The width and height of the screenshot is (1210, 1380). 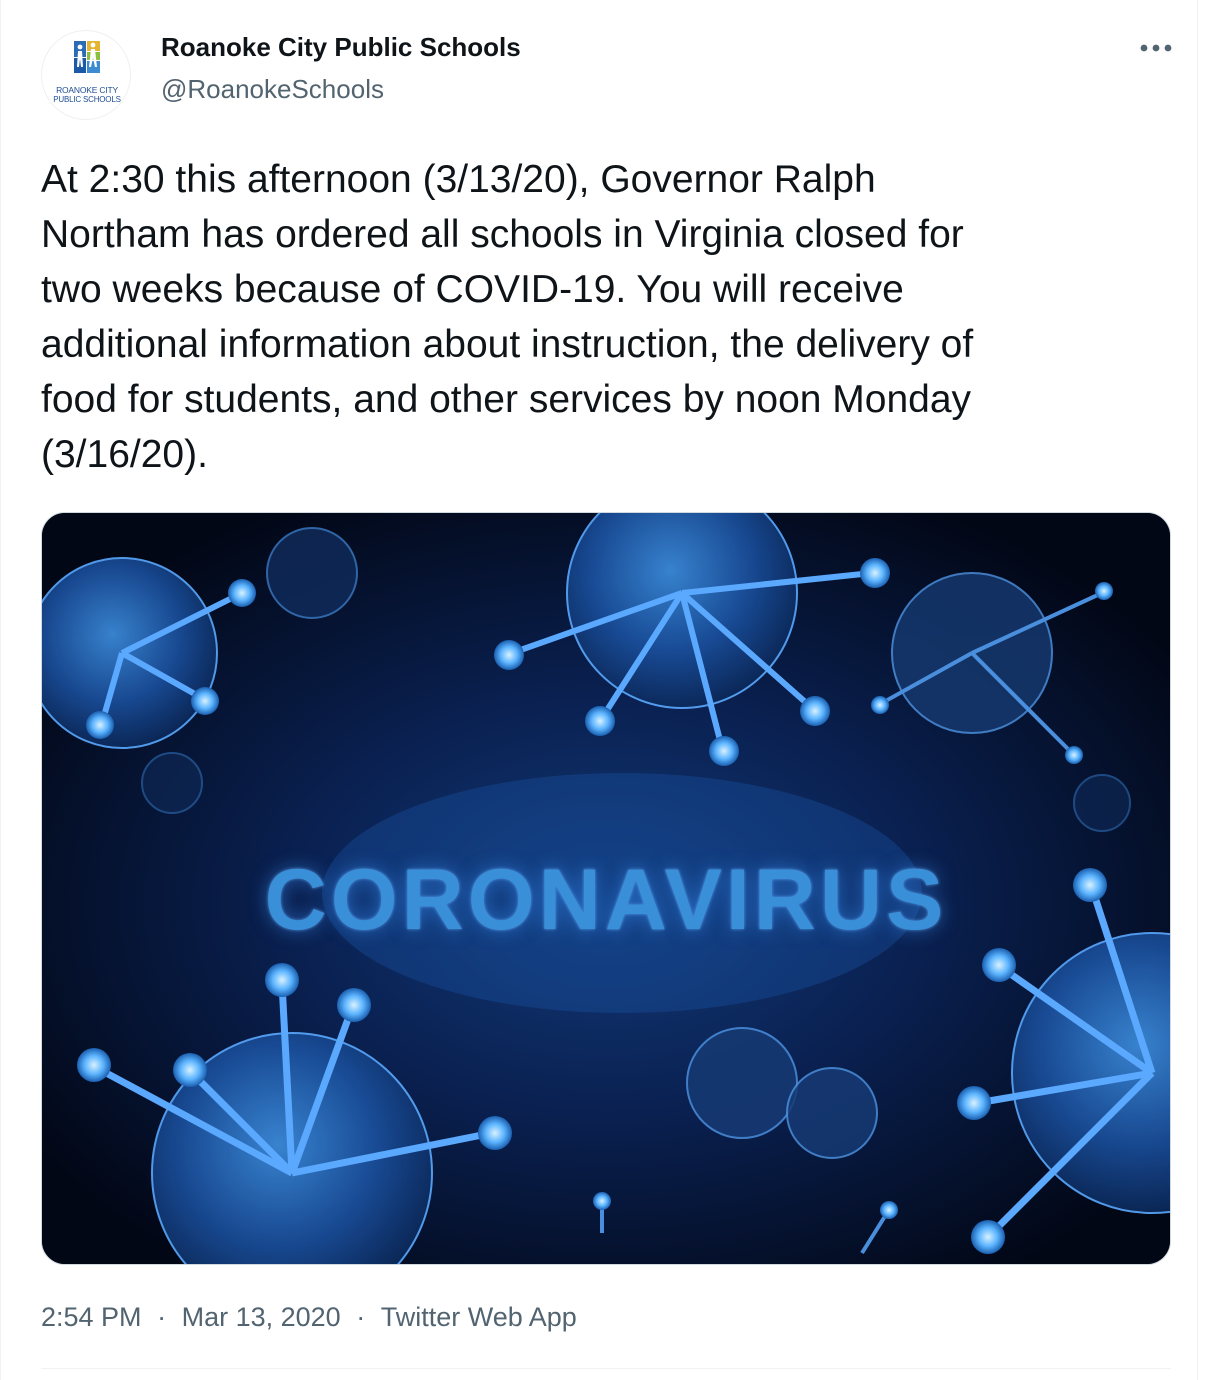 I want to click on avatar-logo-line-2: PUBLIC SCHOOLS, so click(x=87, y=99).